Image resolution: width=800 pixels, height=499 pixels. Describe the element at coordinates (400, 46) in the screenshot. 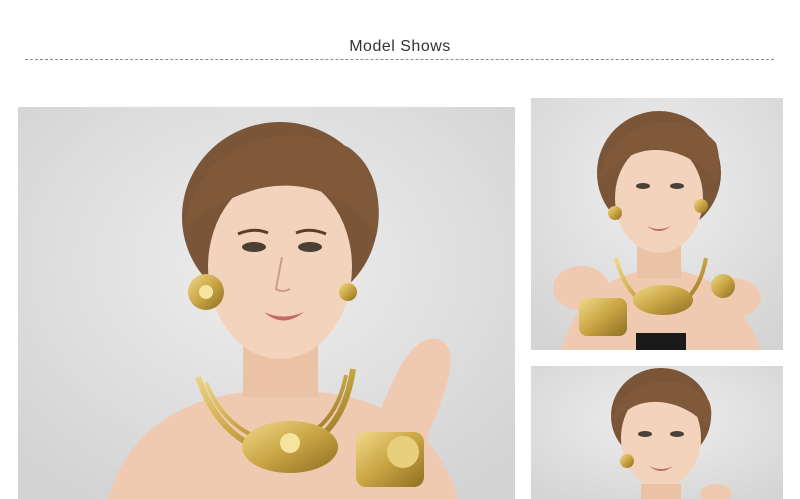

I see `section-title: Model Shows` at that location.